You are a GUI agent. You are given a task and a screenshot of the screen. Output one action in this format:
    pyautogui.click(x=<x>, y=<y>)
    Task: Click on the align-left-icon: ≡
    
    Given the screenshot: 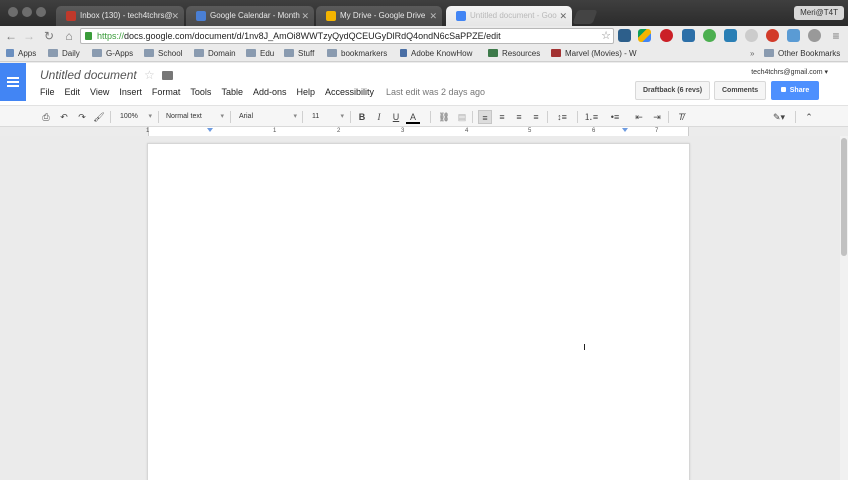 What is the action you would take?
    pyautogui.click(x=485, y=117)
    